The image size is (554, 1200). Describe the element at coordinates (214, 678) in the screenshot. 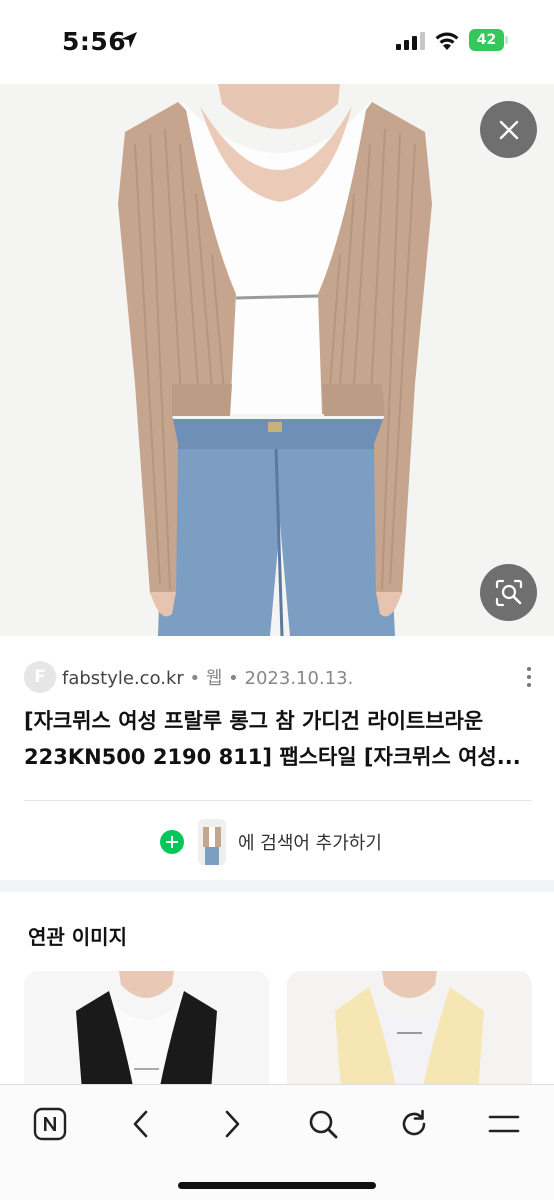

I see `source-type: • 웹 •` at that location.